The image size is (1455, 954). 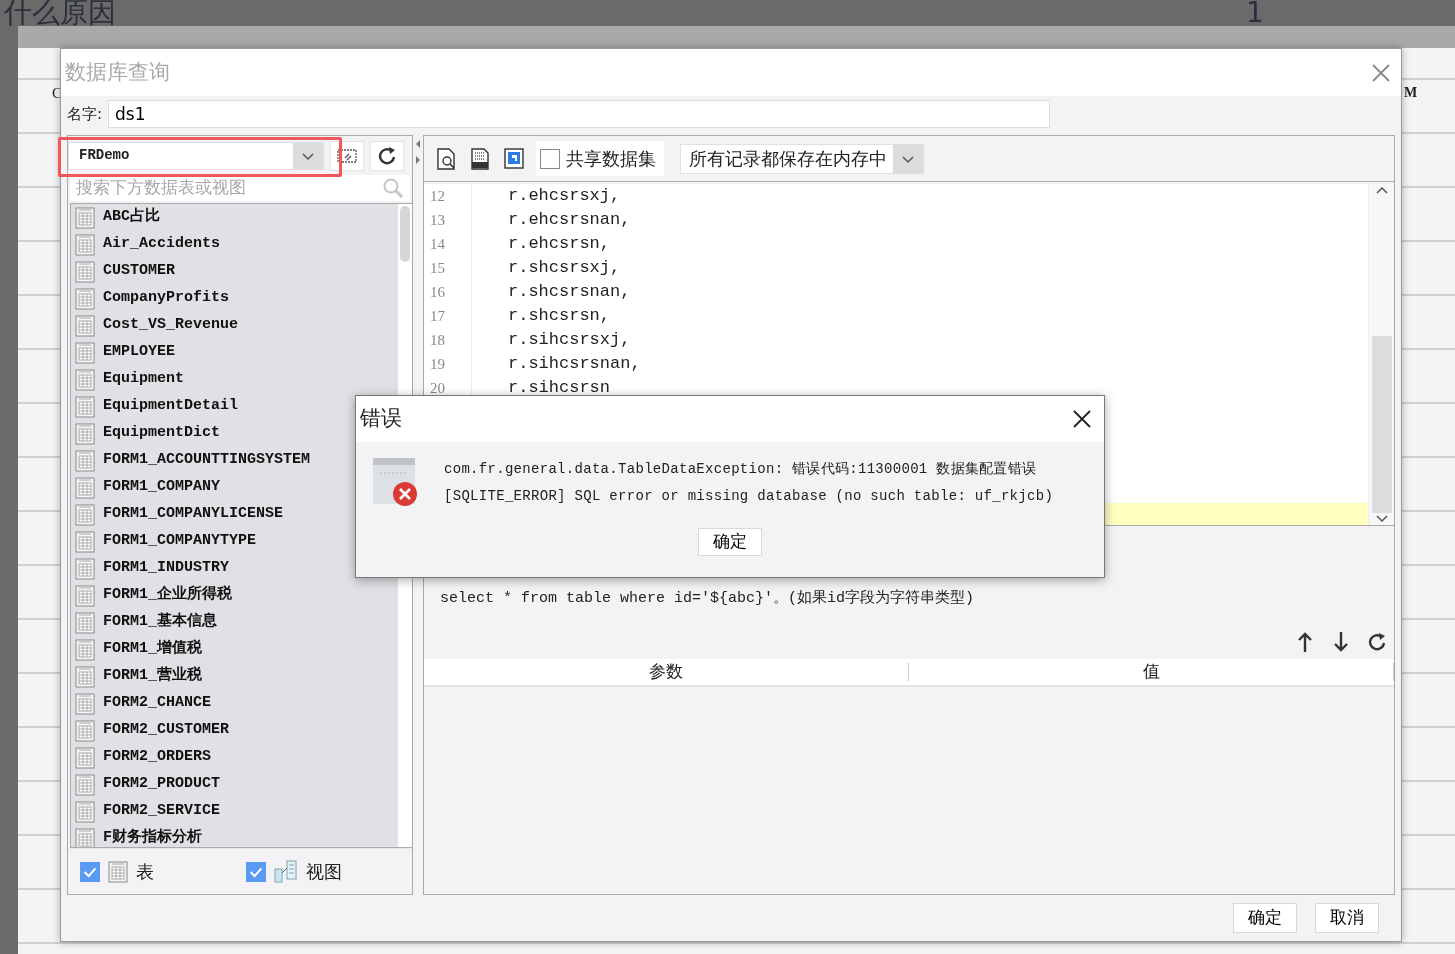 I want to click on code-line: r.sihcsrsnan,, so click(x=574, y=364).